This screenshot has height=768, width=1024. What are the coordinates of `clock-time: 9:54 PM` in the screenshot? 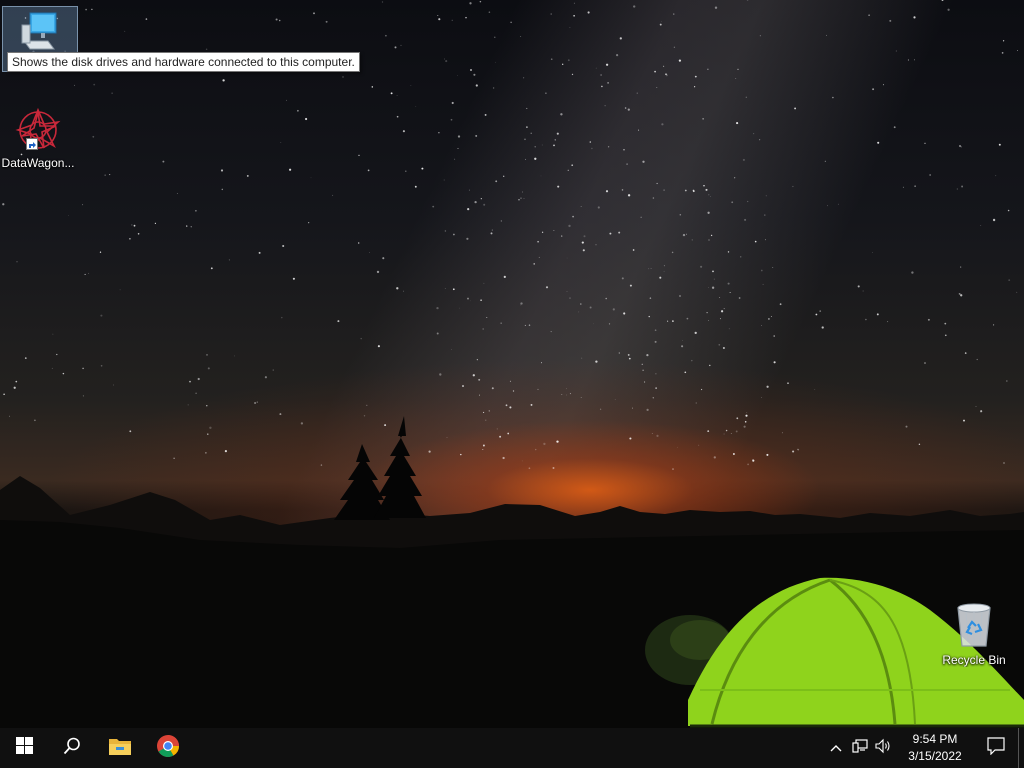 It's located at (935, 739).